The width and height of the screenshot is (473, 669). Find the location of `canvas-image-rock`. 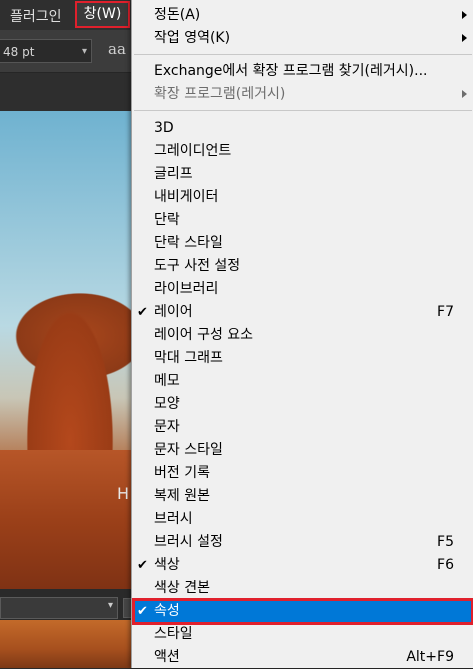

canvas-image-rock is located at coordinates (67, 520).